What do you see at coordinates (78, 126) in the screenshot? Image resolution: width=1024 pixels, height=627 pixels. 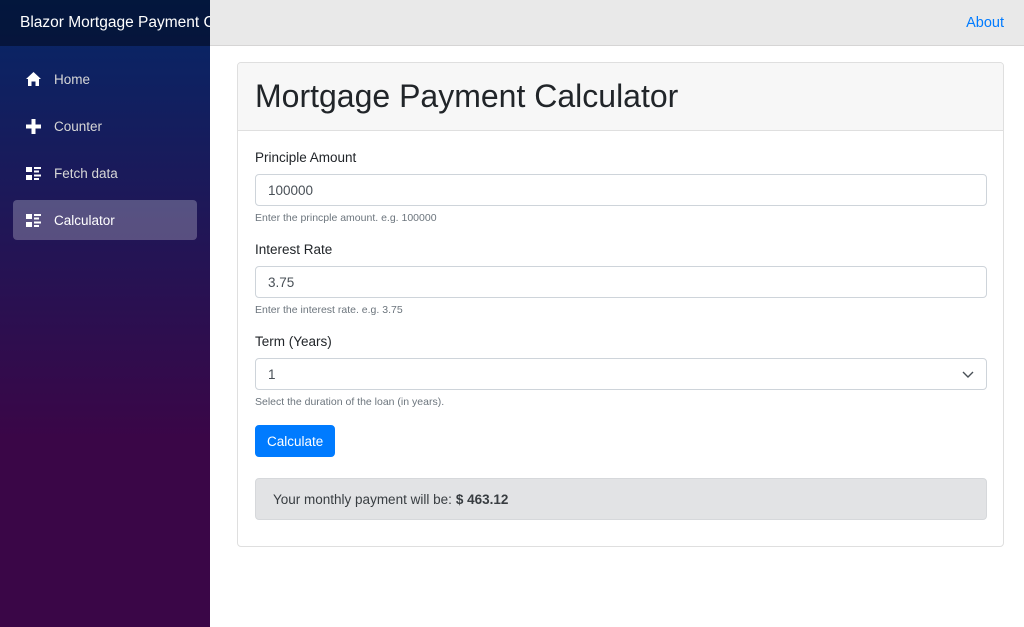 I see `sidebar-item-label: Counter` at bounding box center [78, 126].